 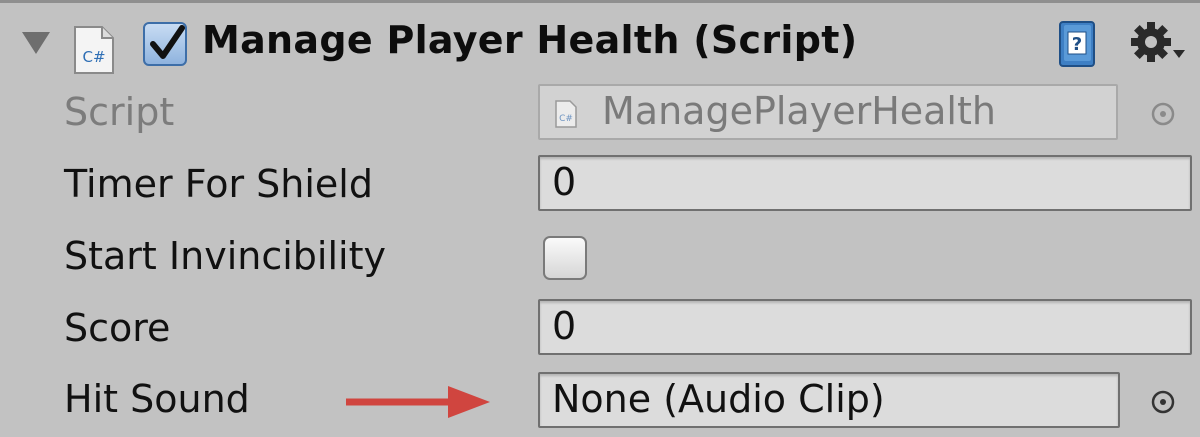 What do you see at coordinates (418, 402) in the screenshot?
I see `annotation-arrow-icon` at bounding box center [418, 402].